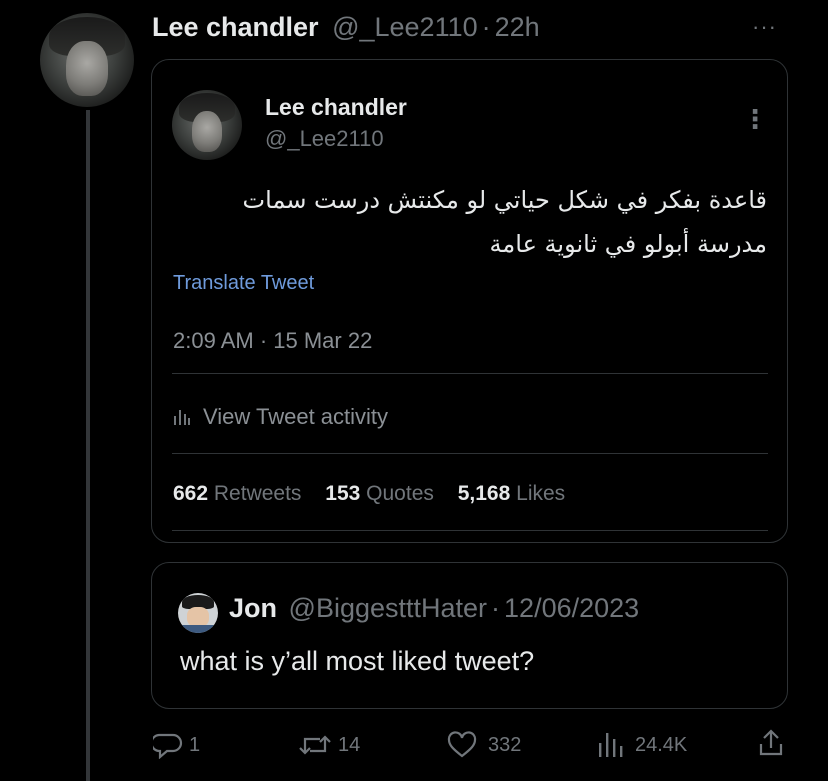 This screenshot has width=828, height=781. What do you see at coordinates (198, 613) in the screenshot?
I see `quoted-author-avatar` at bounding box center [198, 613].